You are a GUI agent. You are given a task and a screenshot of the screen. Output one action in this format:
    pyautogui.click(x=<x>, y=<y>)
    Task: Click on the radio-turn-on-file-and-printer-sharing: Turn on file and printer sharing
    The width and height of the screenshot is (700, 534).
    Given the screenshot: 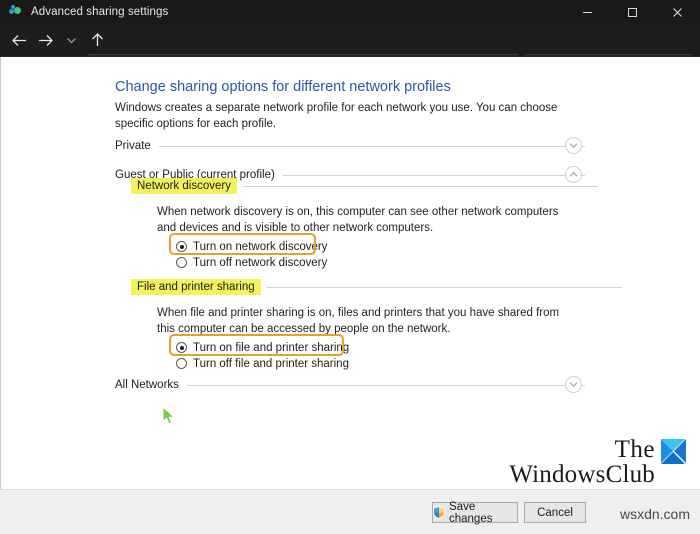 What is the action you would take?
    pyautogui.click(x=262, y=347)
    